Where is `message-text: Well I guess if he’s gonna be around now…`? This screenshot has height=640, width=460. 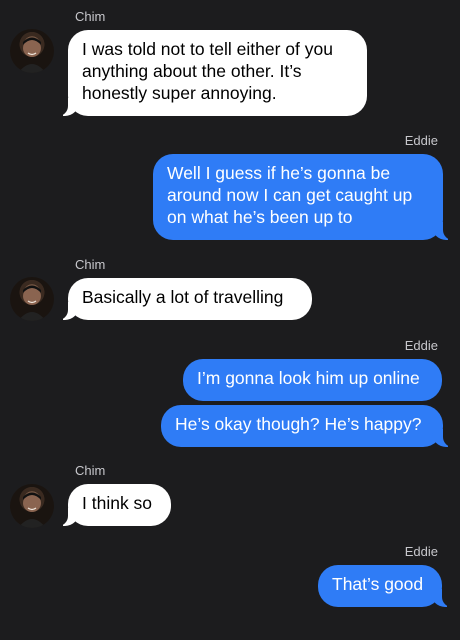 message-text: Well I guess if he’s gonna be around now… is located at coordinates (290, 195).